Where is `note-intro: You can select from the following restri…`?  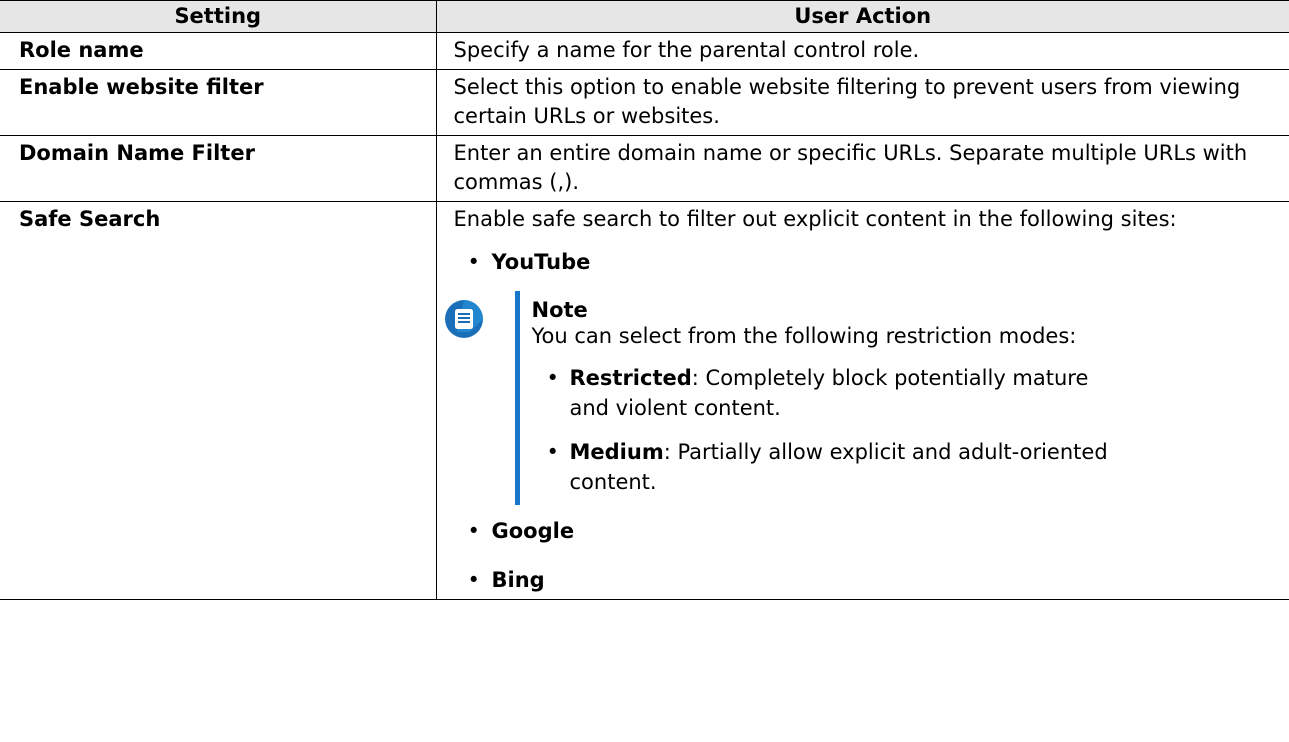 note-intro: You can select from the following restri… is located at coordinates (804, 336).